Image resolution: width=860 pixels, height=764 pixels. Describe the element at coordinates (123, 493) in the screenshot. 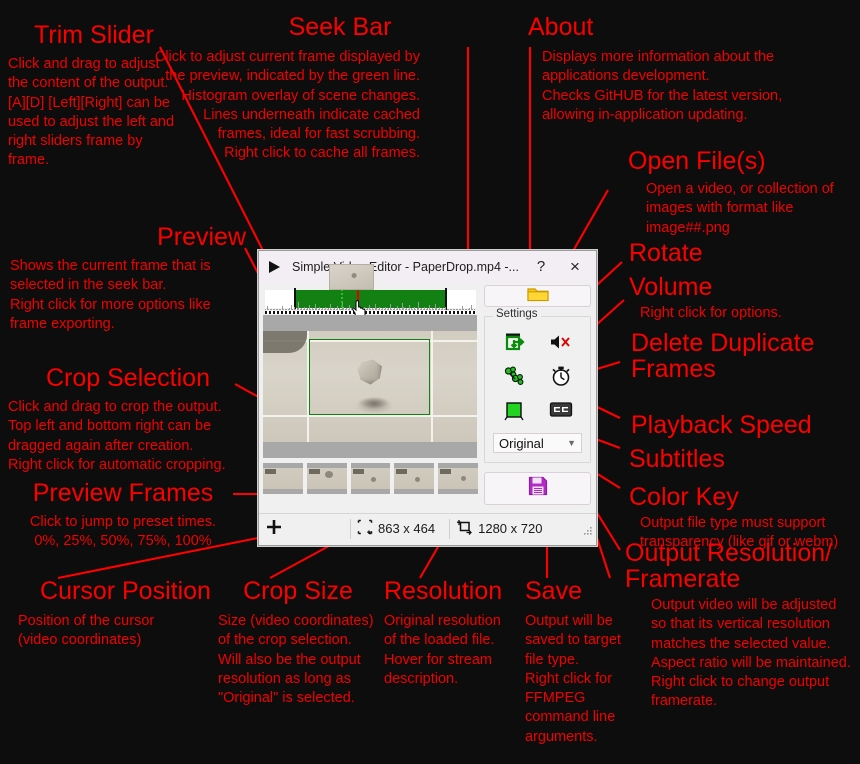

I see `annotation-title: Preview Frames` at that location.